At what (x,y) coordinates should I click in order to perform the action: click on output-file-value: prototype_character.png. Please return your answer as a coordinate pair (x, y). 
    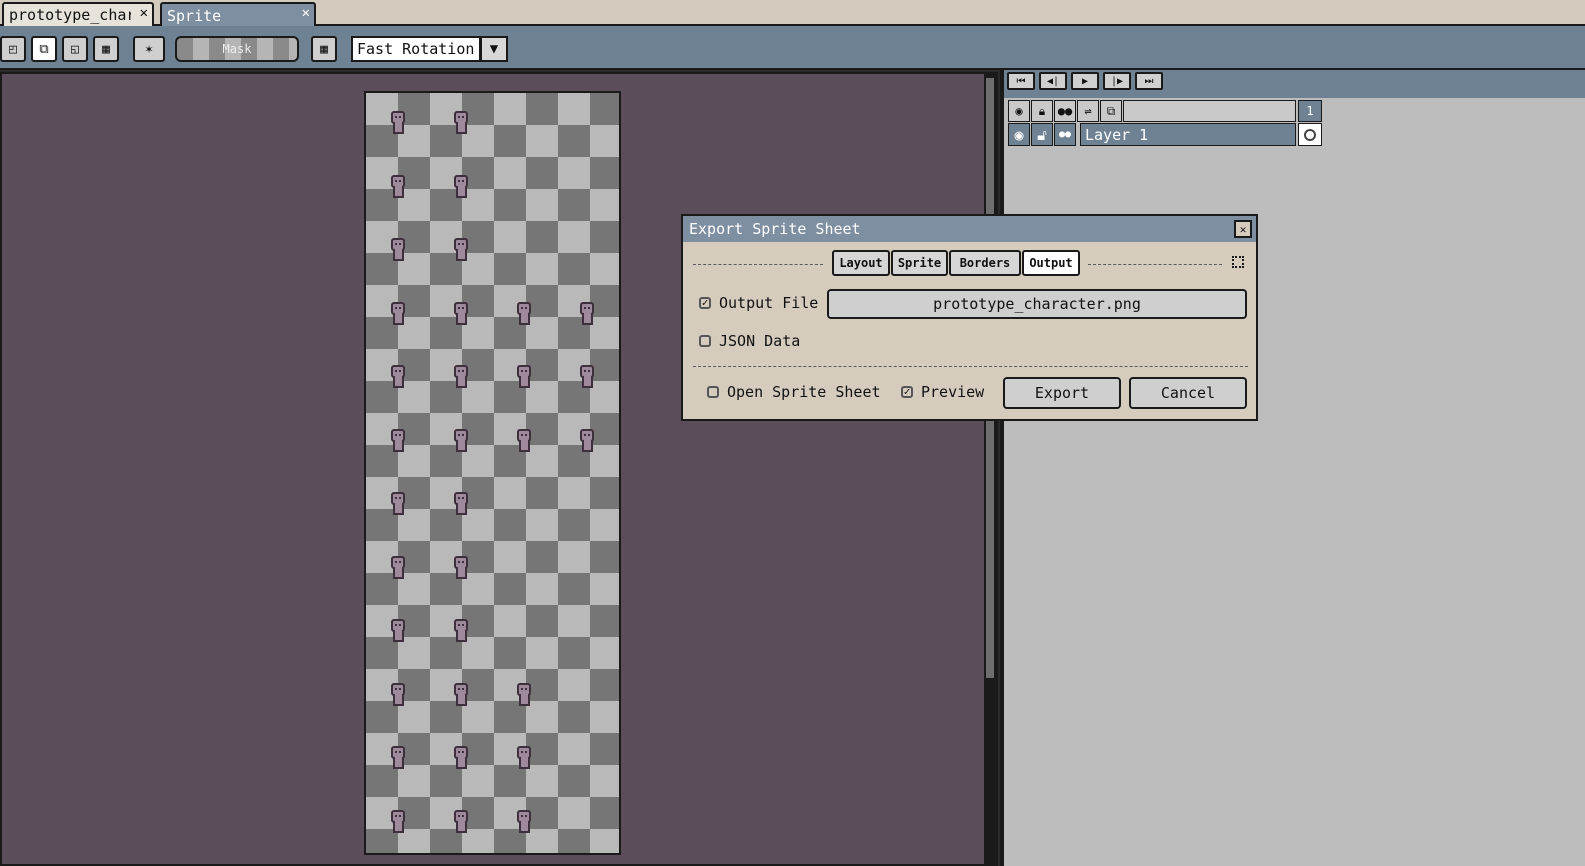
    Looking at the image, I should click on (1037, 304).